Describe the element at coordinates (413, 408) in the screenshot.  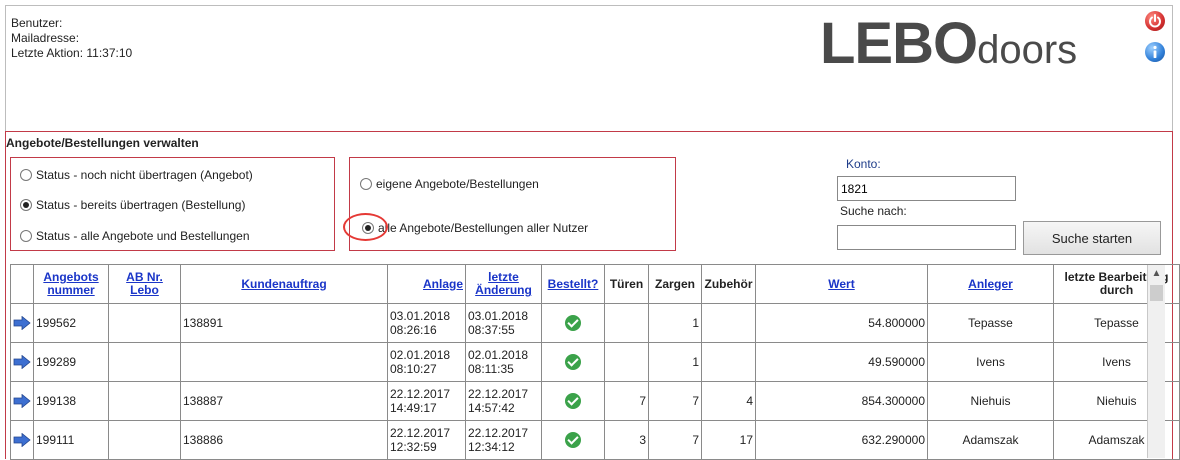
I see `anlage-time: 14:49:17` at that location.